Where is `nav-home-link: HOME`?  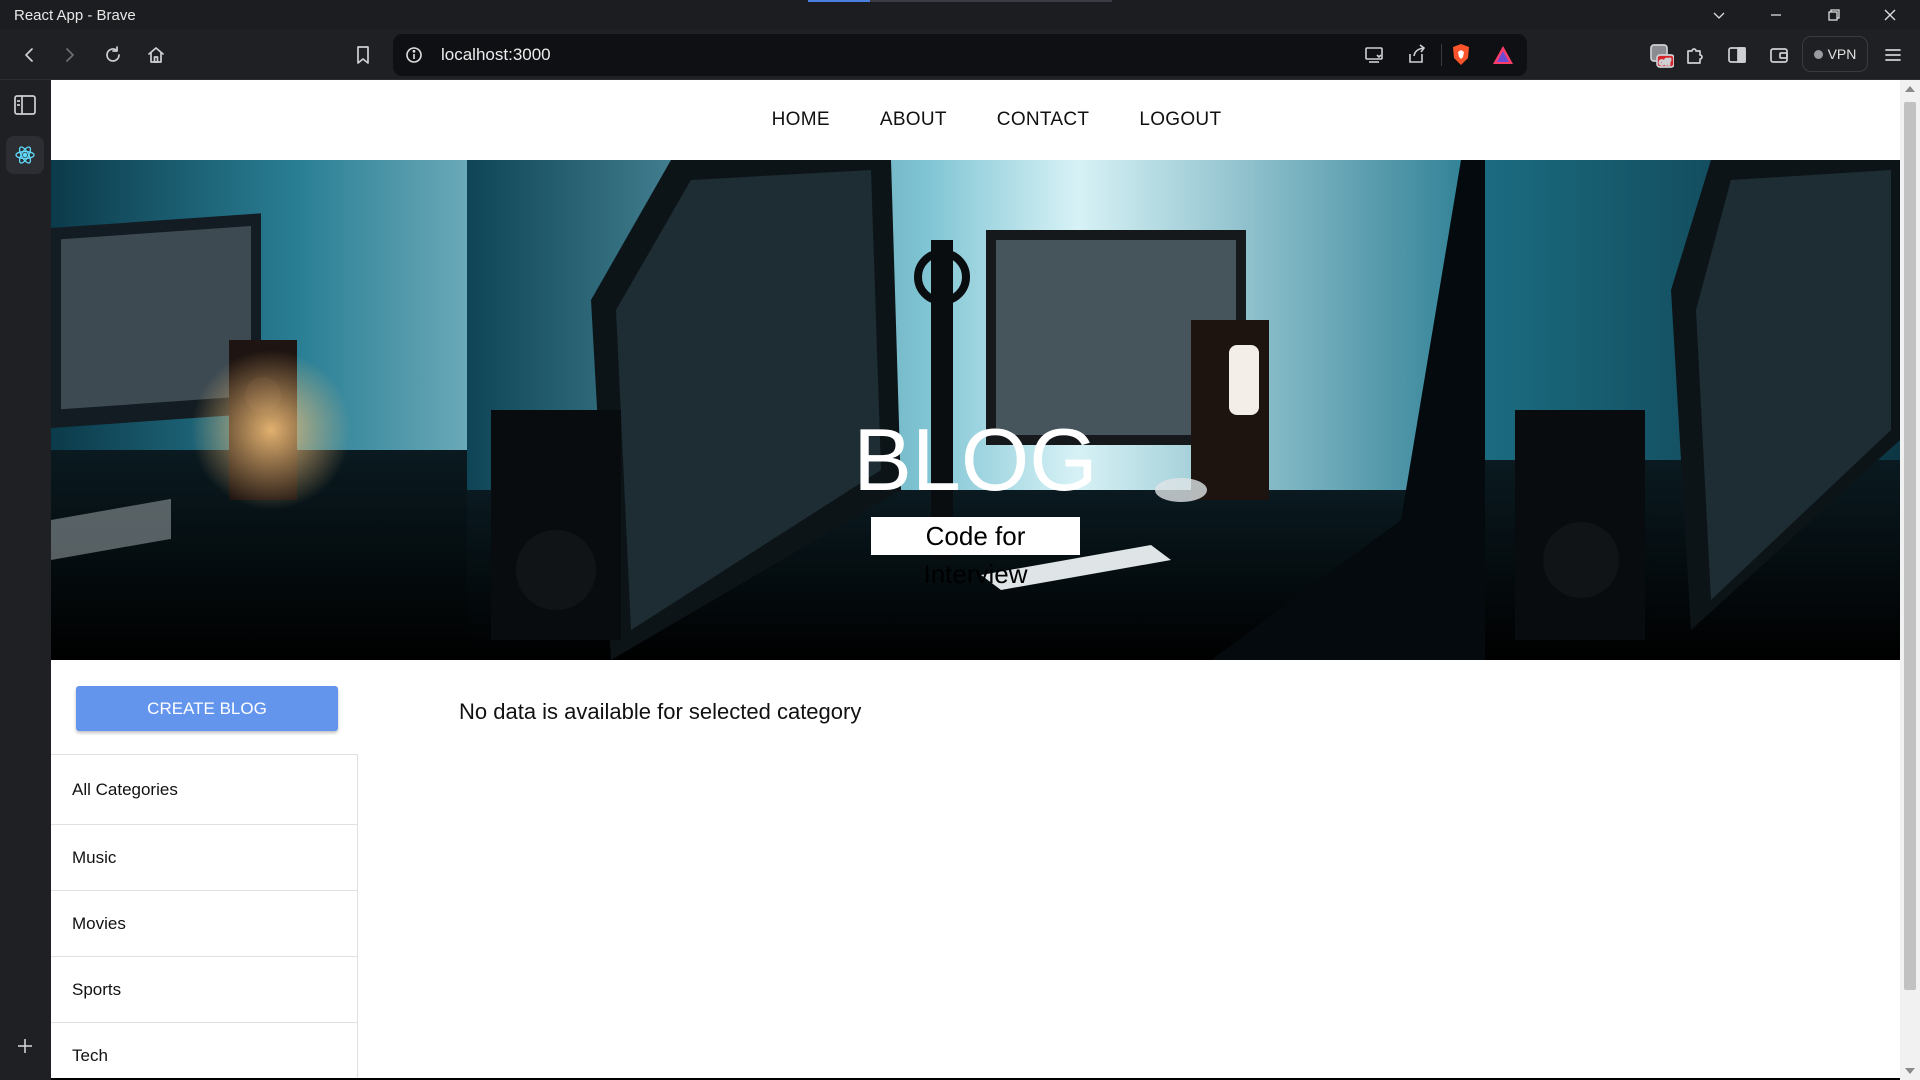
nav-home-link: HOME is located at coordinates (801, 120).